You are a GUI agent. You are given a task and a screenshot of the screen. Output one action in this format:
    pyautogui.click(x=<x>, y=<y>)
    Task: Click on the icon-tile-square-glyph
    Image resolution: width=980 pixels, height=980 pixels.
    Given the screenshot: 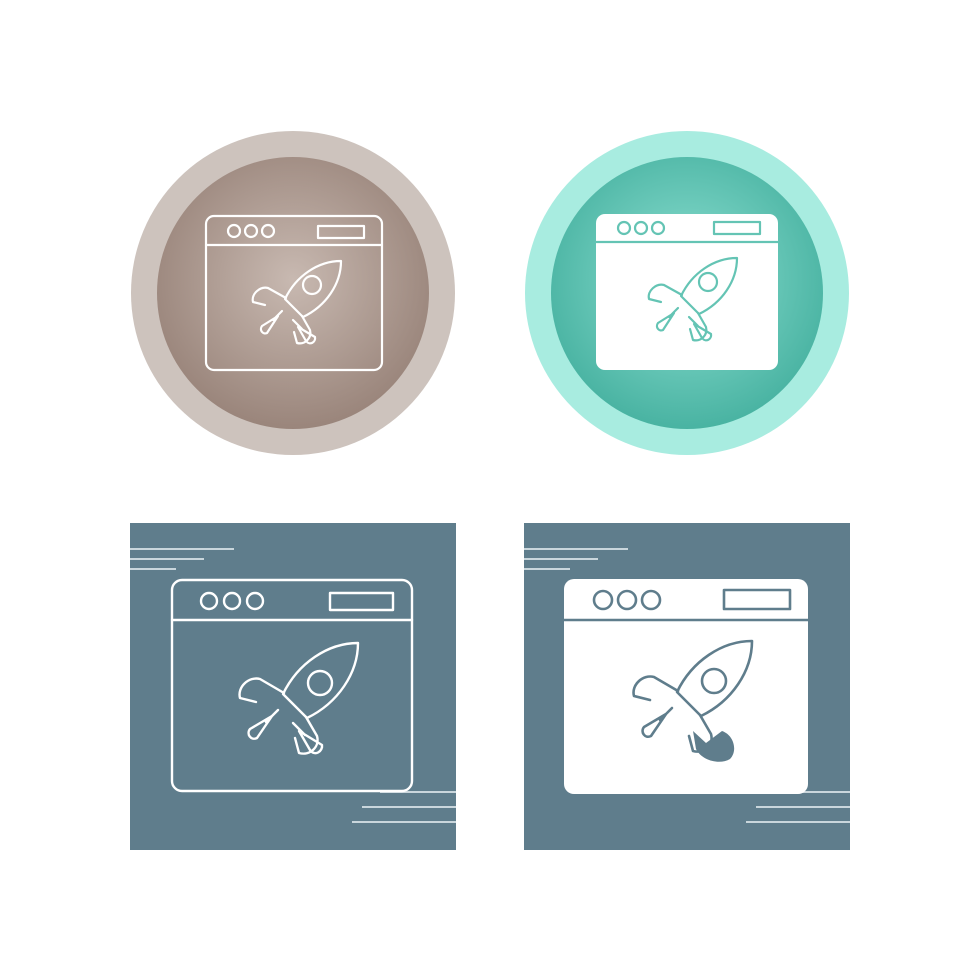 What is the action you would take?
    pyautogui.click(x=687, y=686)
    